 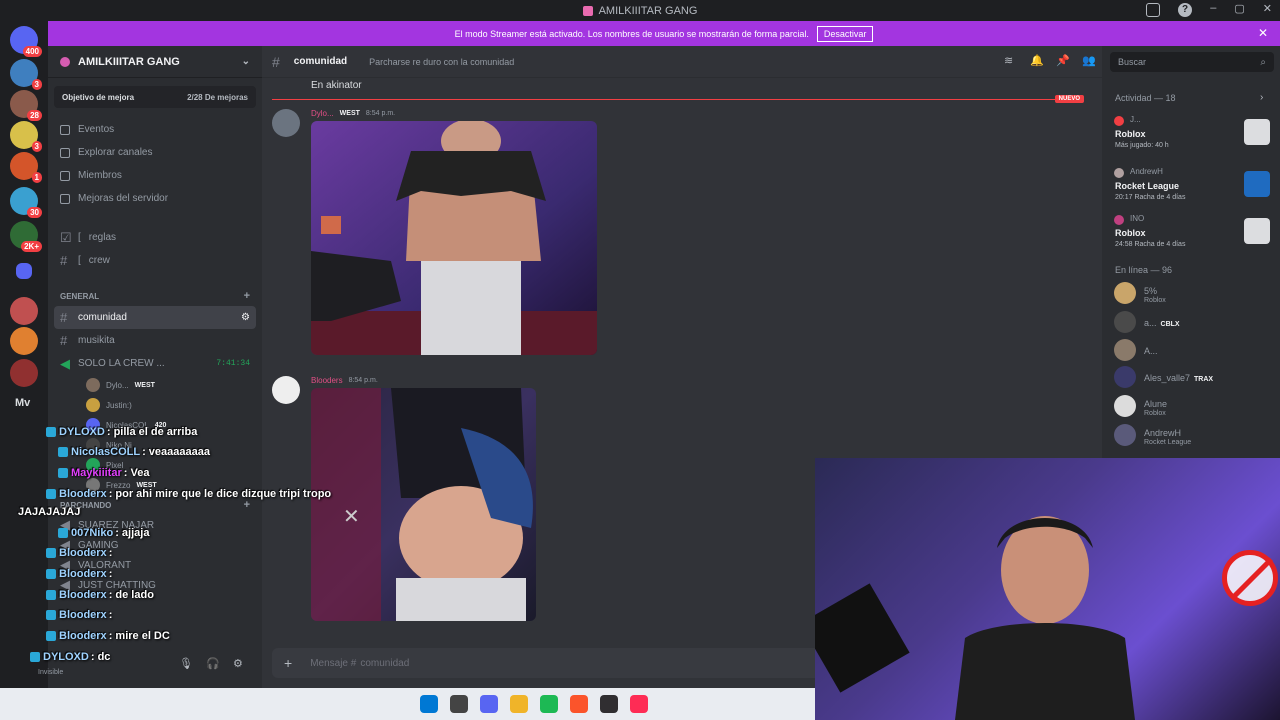 What do you see at coordinates (1140, 406) in the screenshot?
I see `member-row: Alune Roblox` at bounding box center [1140, 406].